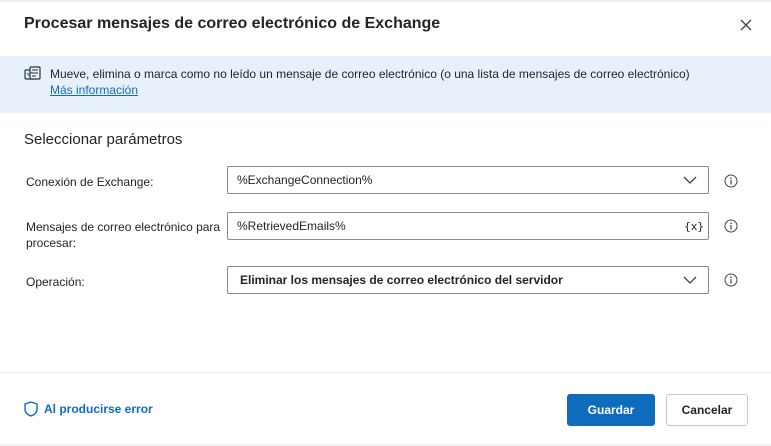  Describe the element at coordinates (32, 73) in the screenshot. I see `exchange-action-icon` at that location.